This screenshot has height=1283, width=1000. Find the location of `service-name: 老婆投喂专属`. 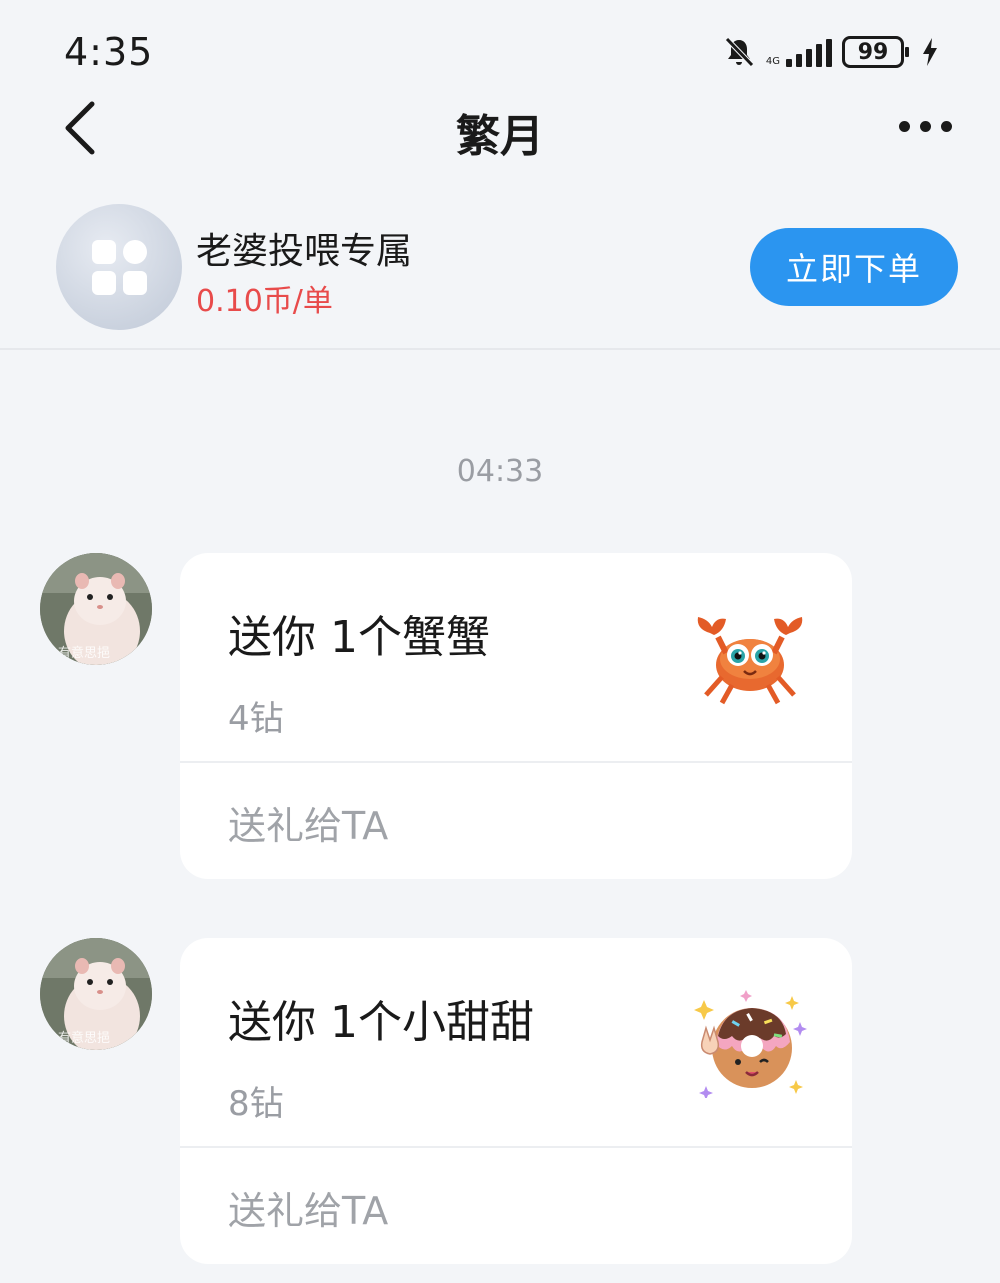

service-name: 老婆投喂专属 is located at coordinates (304, 251).